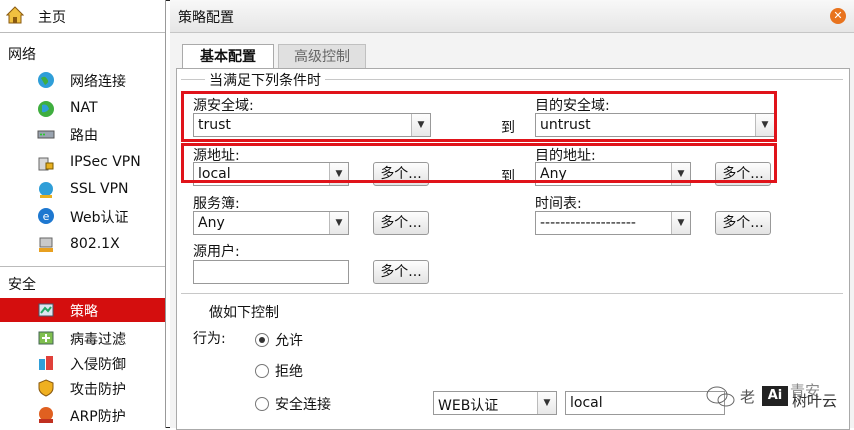  Describe the element at coordinates (82, 363) in the screenshot. I see `sidebar-item-intrusion-prevention: 入侵防御` at that location.